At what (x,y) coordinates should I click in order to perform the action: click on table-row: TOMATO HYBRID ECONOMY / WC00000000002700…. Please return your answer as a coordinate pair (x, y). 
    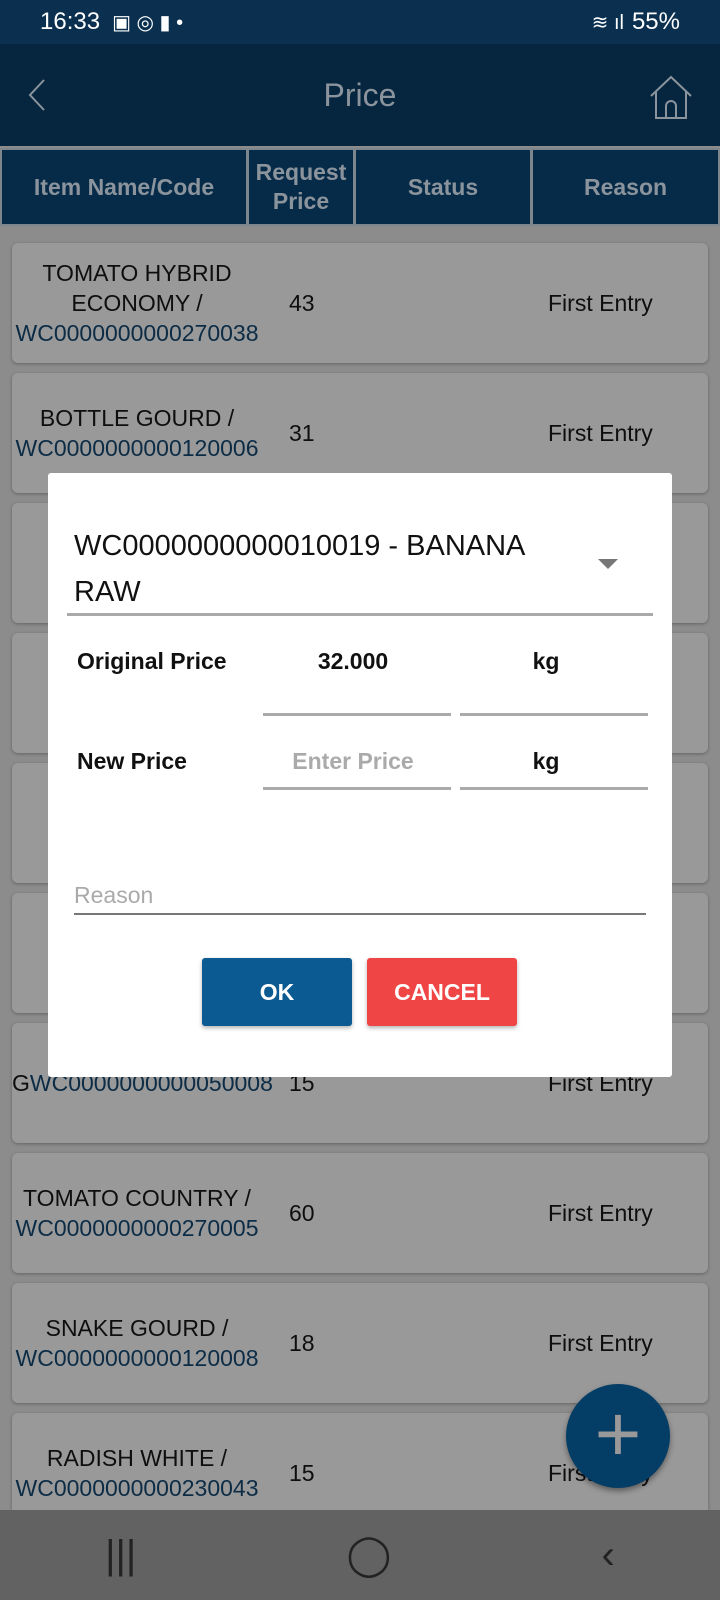
    Looking at the image, I should click on (360, 303).